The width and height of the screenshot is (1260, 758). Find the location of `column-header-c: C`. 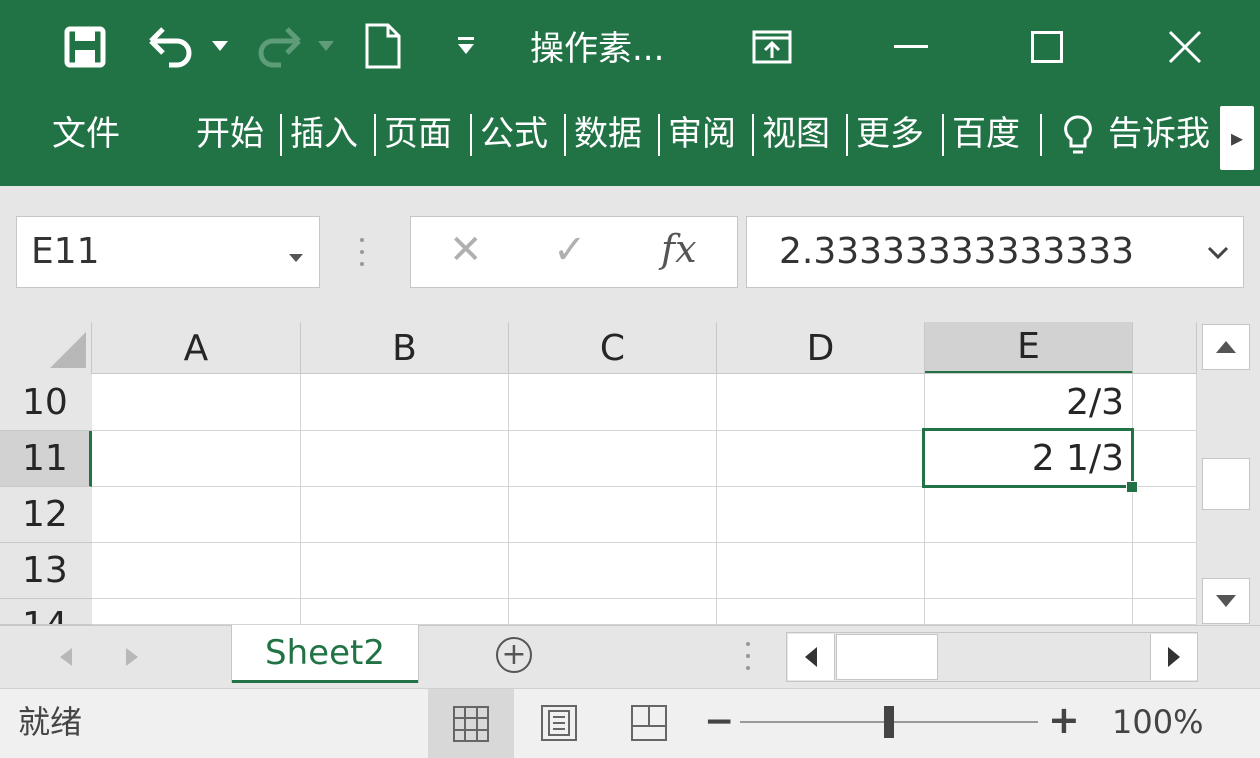

column-header-c: C is located at coordinates (613, 348).